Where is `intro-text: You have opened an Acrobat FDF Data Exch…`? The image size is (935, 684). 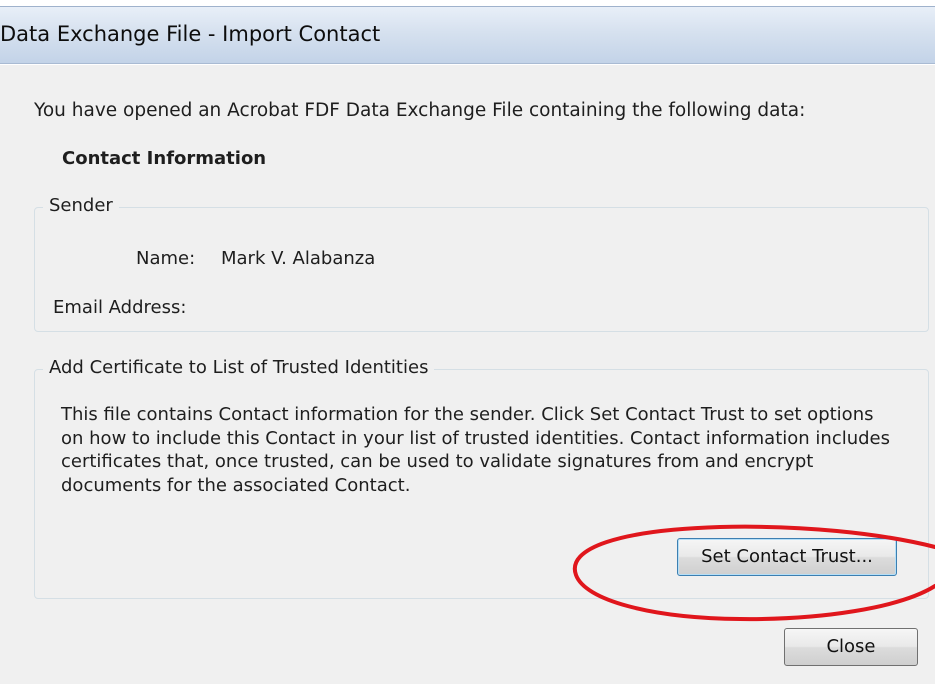
intro-text: You have opened an Acrobat FDF Data Exch… is located at coordinates (420, 110).